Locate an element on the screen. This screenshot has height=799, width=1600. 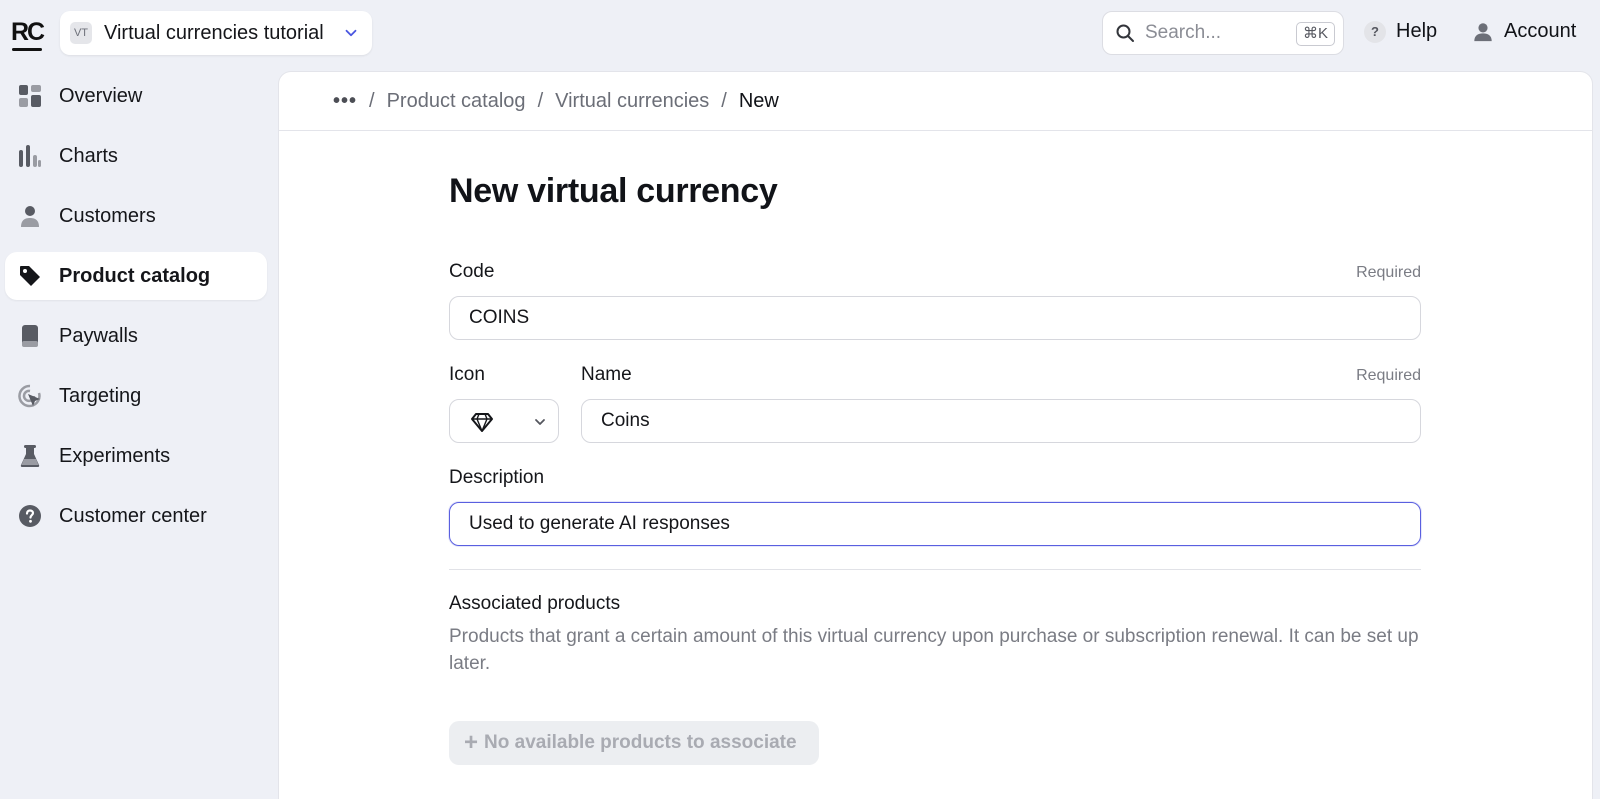
code-label: Code is located at coordinates (472, 271).